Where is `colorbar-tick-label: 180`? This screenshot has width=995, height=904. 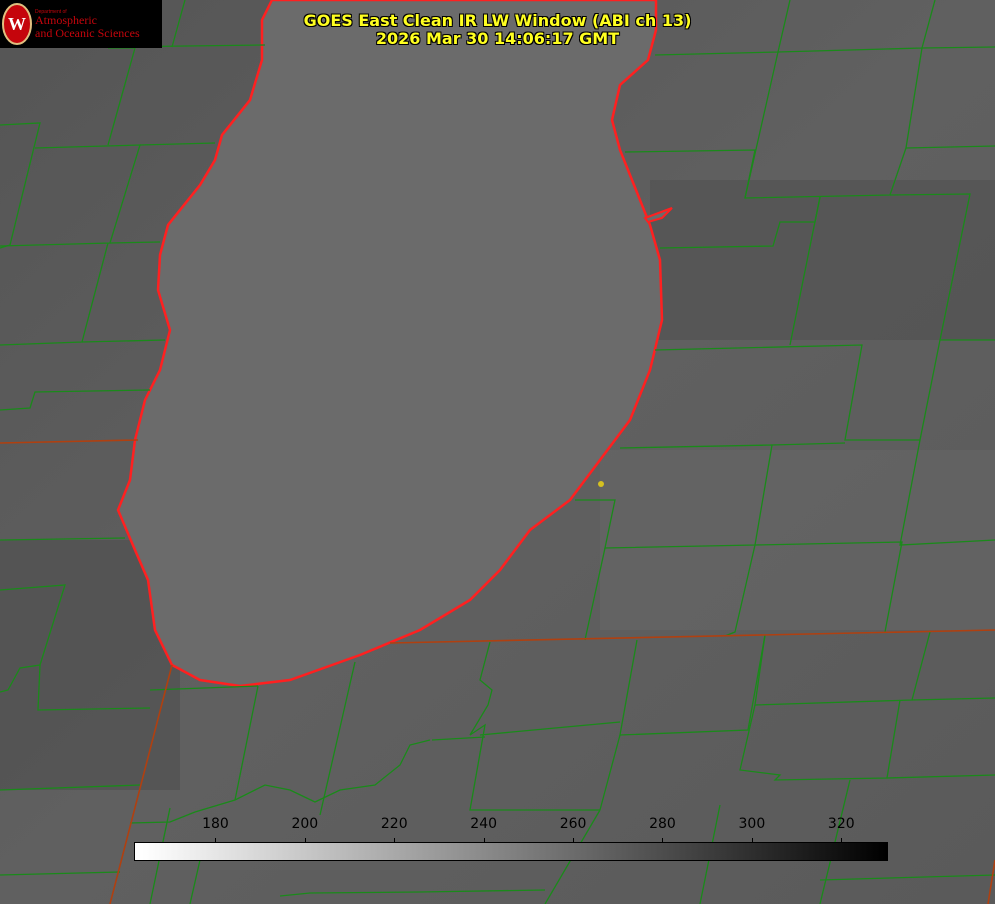
colorbar-tick-label: 180 is located at coordinates (215, 824).